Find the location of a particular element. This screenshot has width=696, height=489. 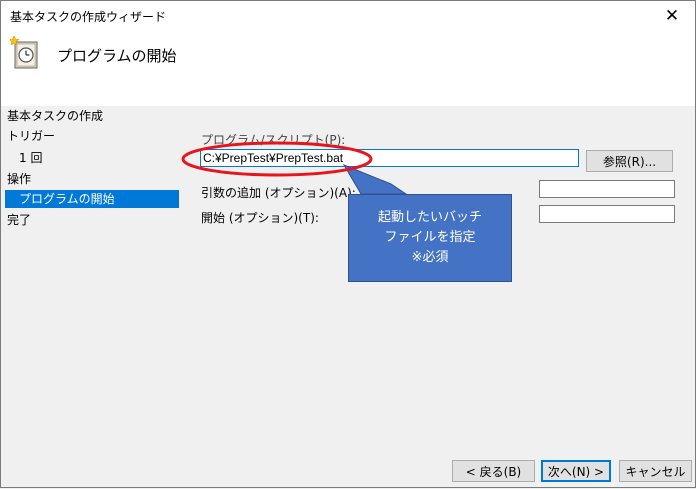

start-in-input is located at coordinates (607, 214).